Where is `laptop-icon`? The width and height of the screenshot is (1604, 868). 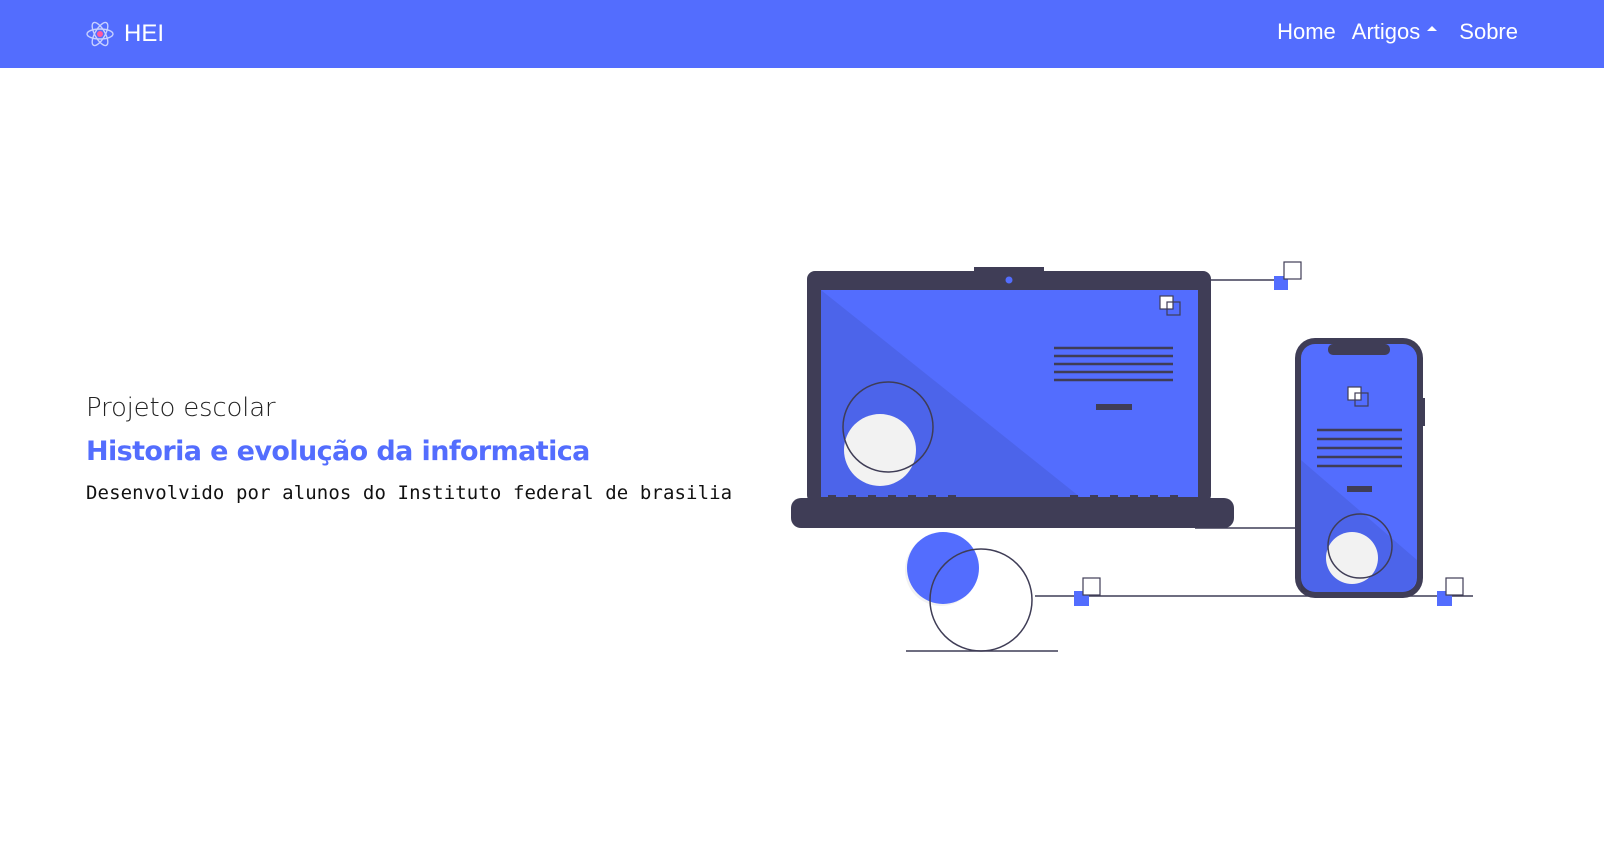 laptop-icon is located at coordinates (1012, 397).